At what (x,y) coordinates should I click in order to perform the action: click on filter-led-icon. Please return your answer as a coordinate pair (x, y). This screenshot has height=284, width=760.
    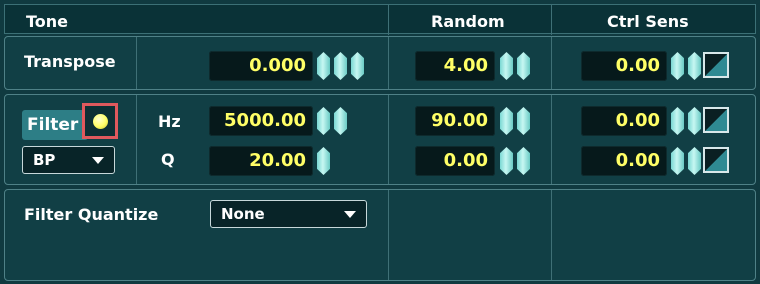
    Looking at the image, I should click on (100, 121).